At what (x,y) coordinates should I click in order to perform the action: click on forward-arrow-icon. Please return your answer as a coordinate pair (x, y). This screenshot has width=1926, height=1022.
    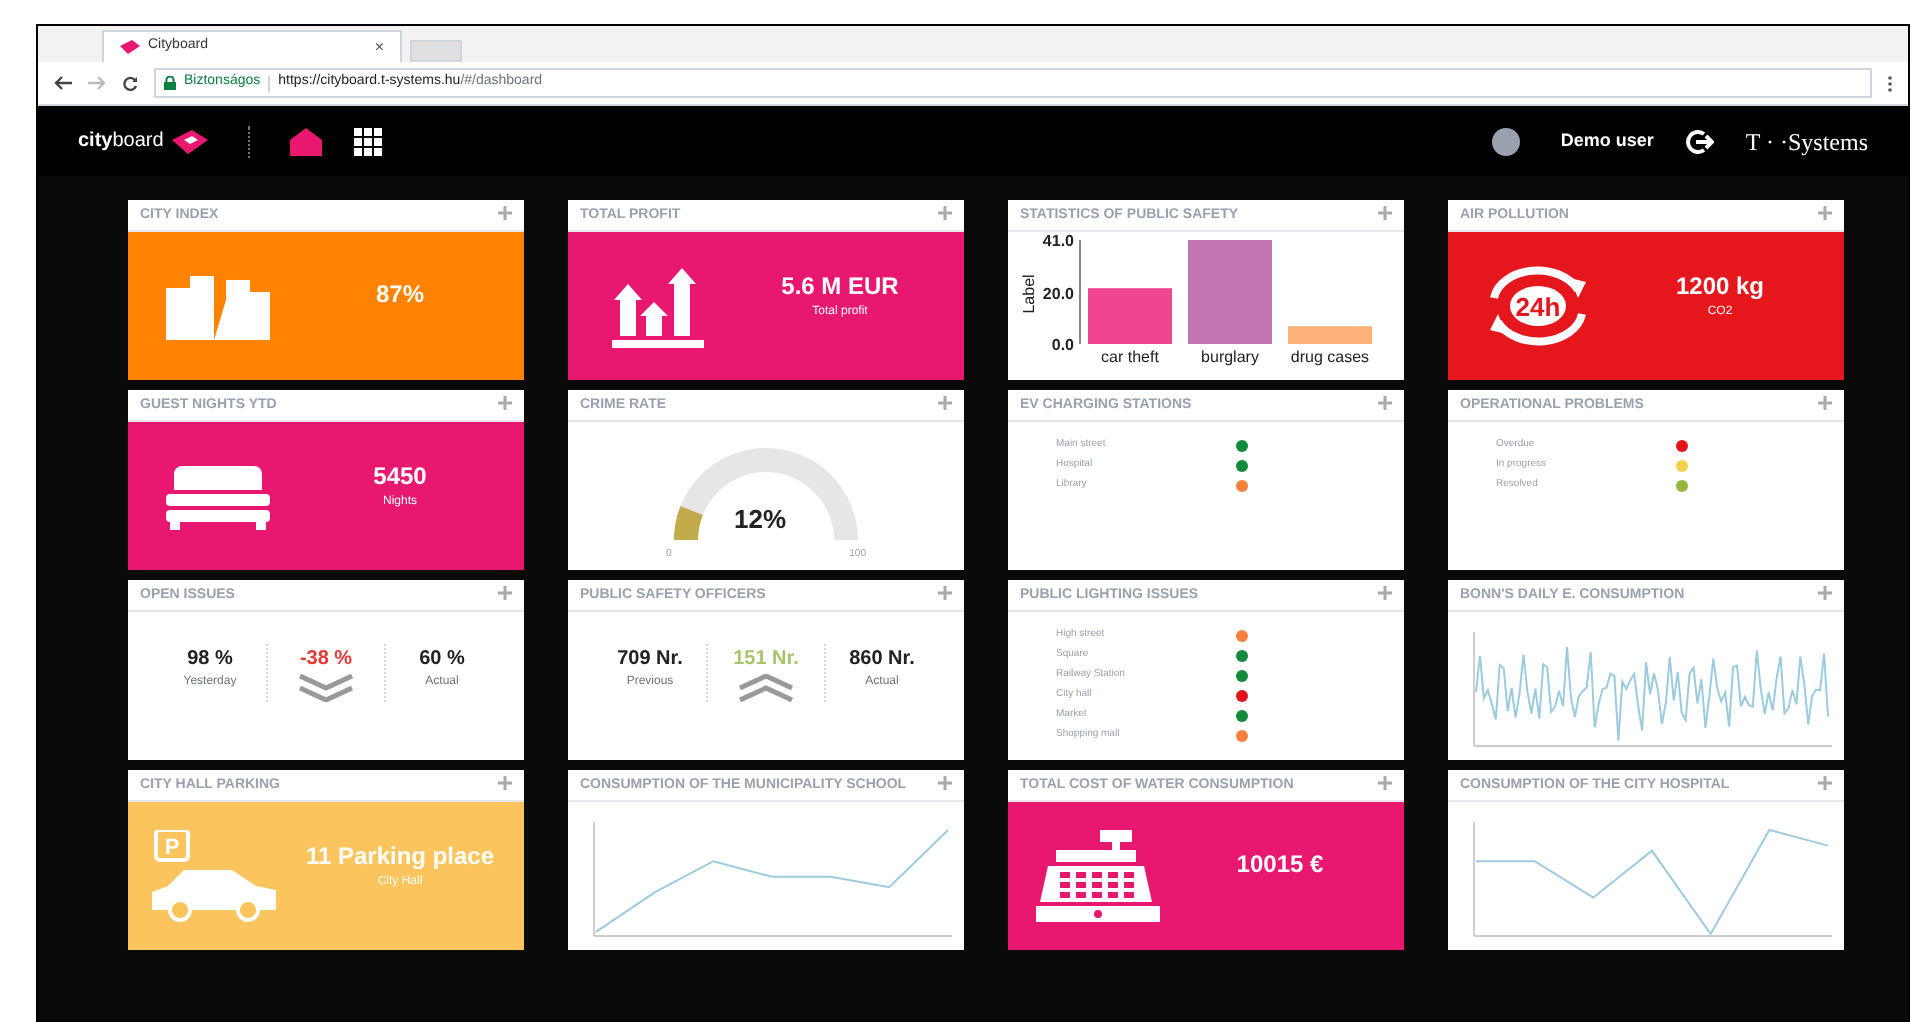
    Looking at the image, I should click on (97, 83).